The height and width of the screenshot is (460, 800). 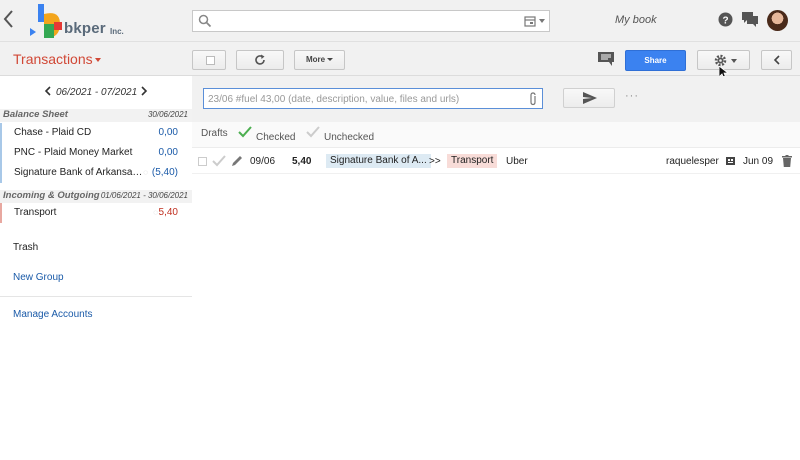 I want to click on group-name: Incoming & Outgoing, so click(x=51, y=195).